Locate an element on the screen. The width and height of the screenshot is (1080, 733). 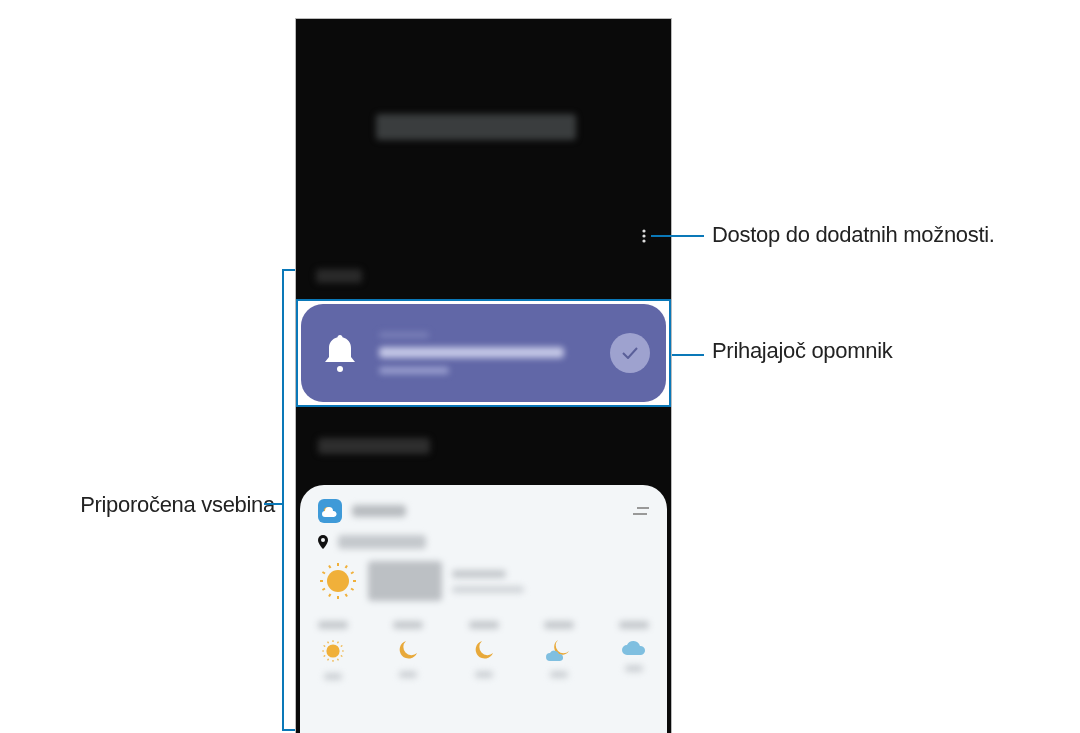
check-icon is located at coordinates (630, 353).